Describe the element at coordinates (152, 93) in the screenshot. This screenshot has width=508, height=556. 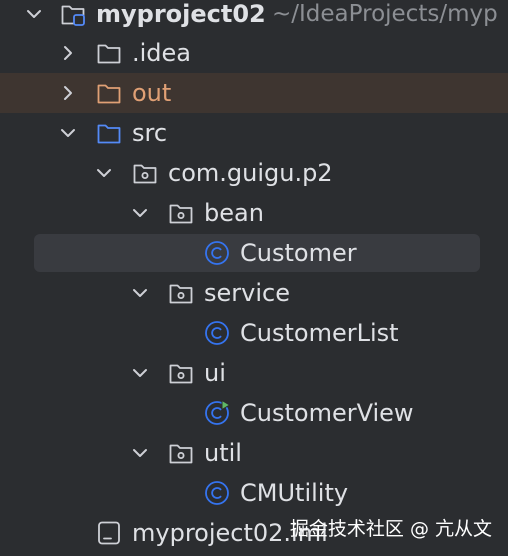
I see `tree-item-label: out` at that location.